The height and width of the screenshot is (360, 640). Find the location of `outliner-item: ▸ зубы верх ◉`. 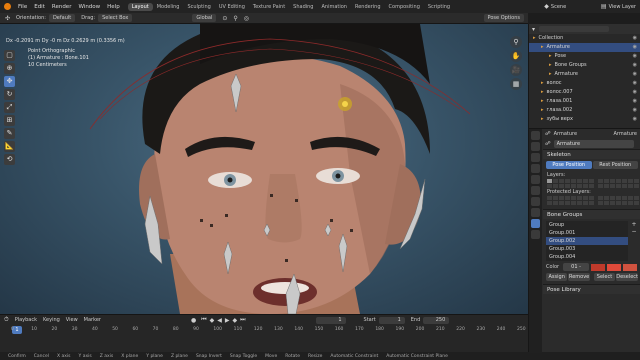

outliner-item: ▸ зубы верх ◉ is located at coordinates (584, 119).